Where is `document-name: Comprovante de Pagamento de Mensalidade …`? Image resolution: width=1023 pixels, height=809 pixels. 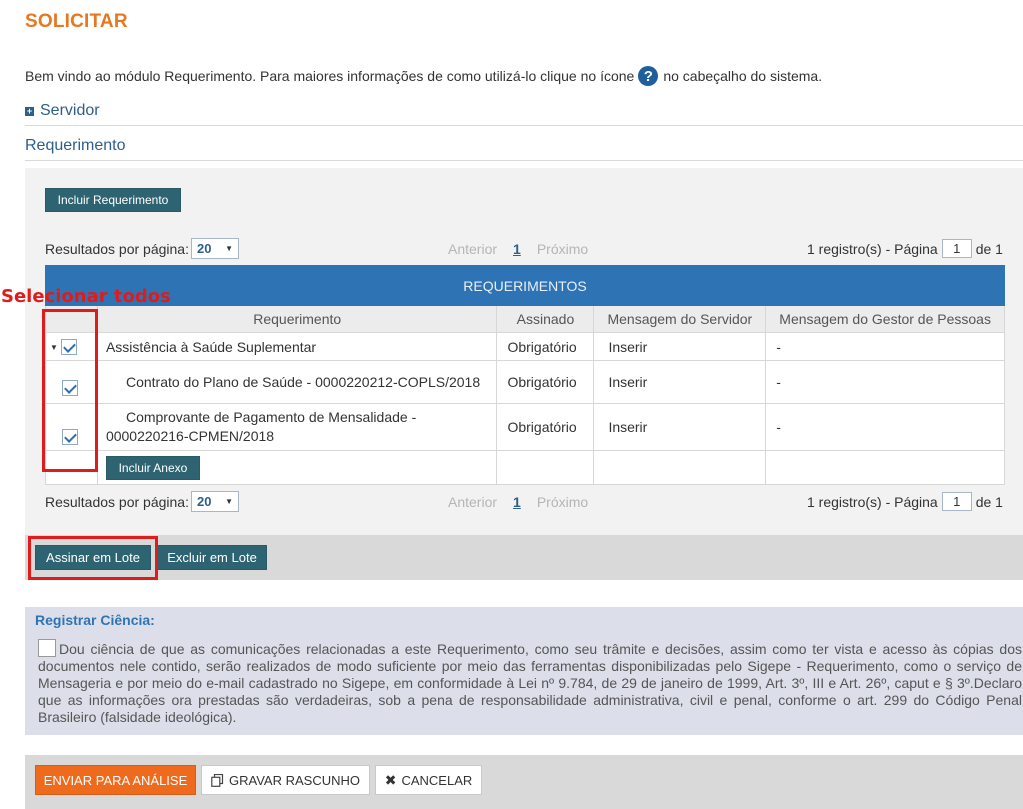
document-name: Comprovante de Pagamento de Mensalidade … is located at coordinates (297, 427).